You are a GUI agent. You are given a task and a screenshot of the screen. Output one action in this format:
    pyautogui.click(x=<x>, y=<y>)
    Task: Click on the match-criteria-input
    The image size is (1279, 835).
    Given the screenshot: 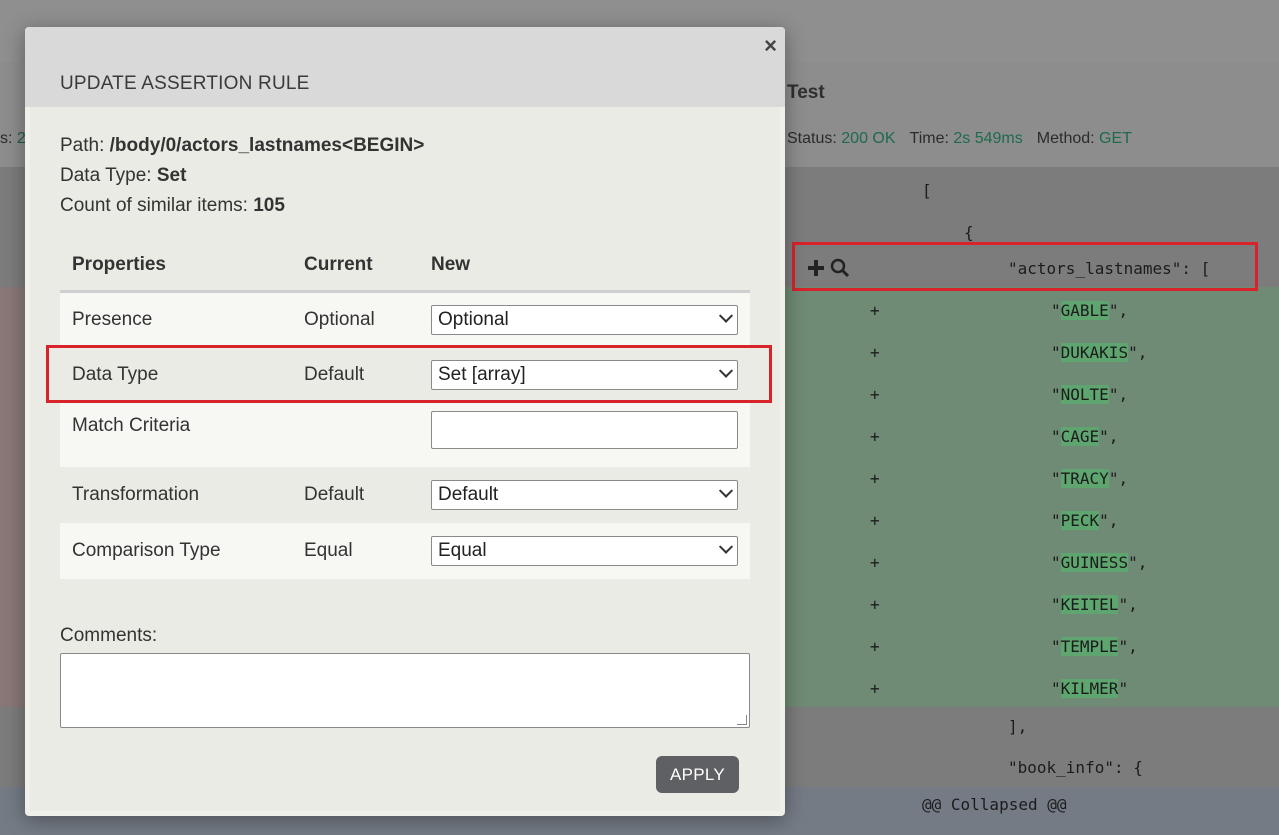 What is the action you would take?
    pyautogui.click(x=584, y=430)
    